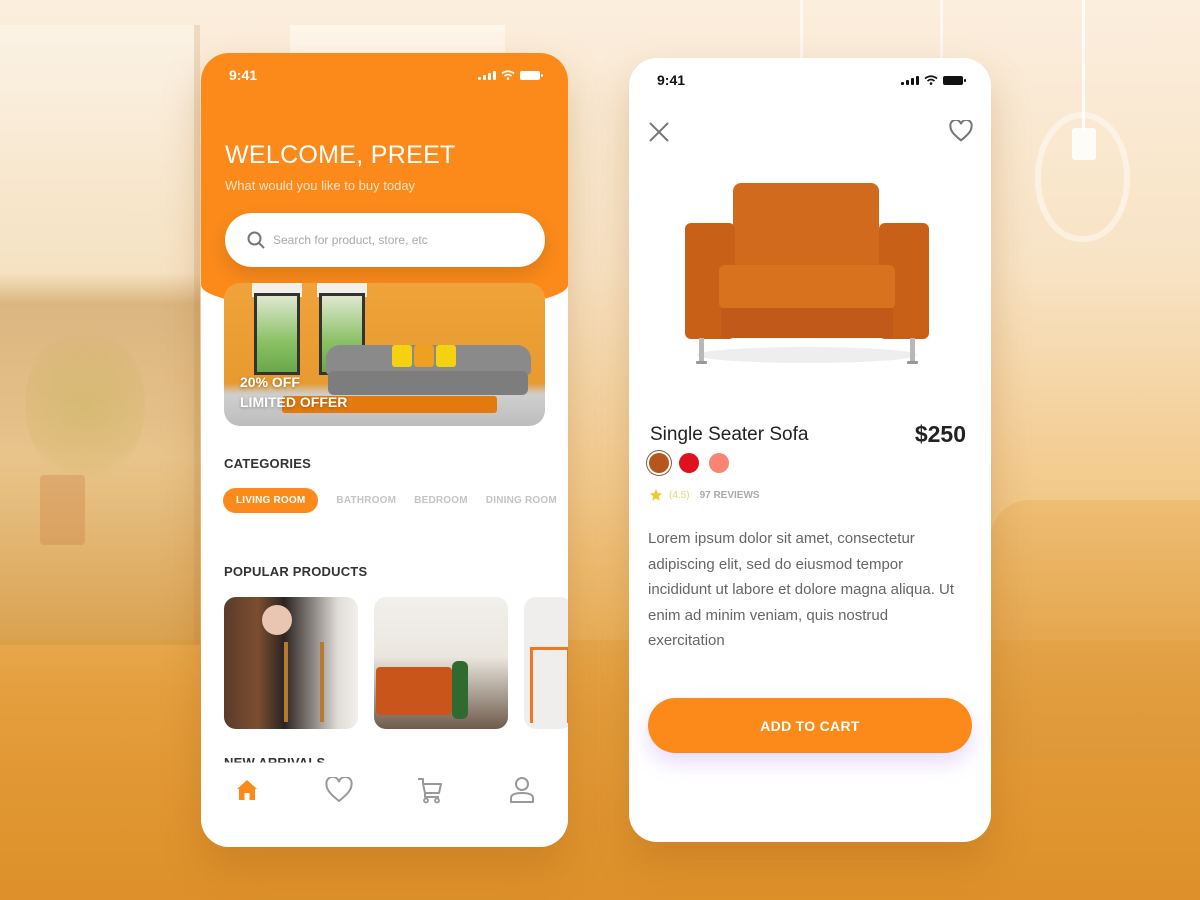  I want to click on star-icon, so click(656, 494).